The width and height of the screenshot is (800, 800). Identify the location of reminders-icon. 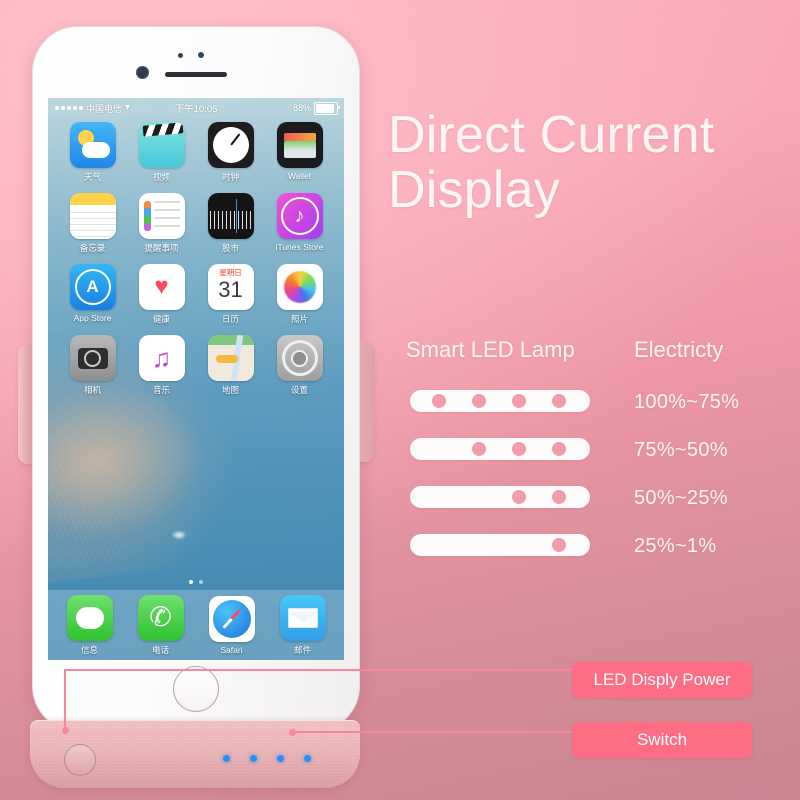
(161, 216).